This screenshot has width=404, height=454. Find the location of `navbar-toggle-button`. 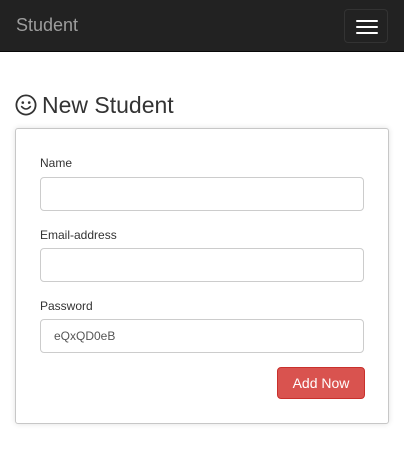

navbar-toggle-button is located at coordinates (366, 26).